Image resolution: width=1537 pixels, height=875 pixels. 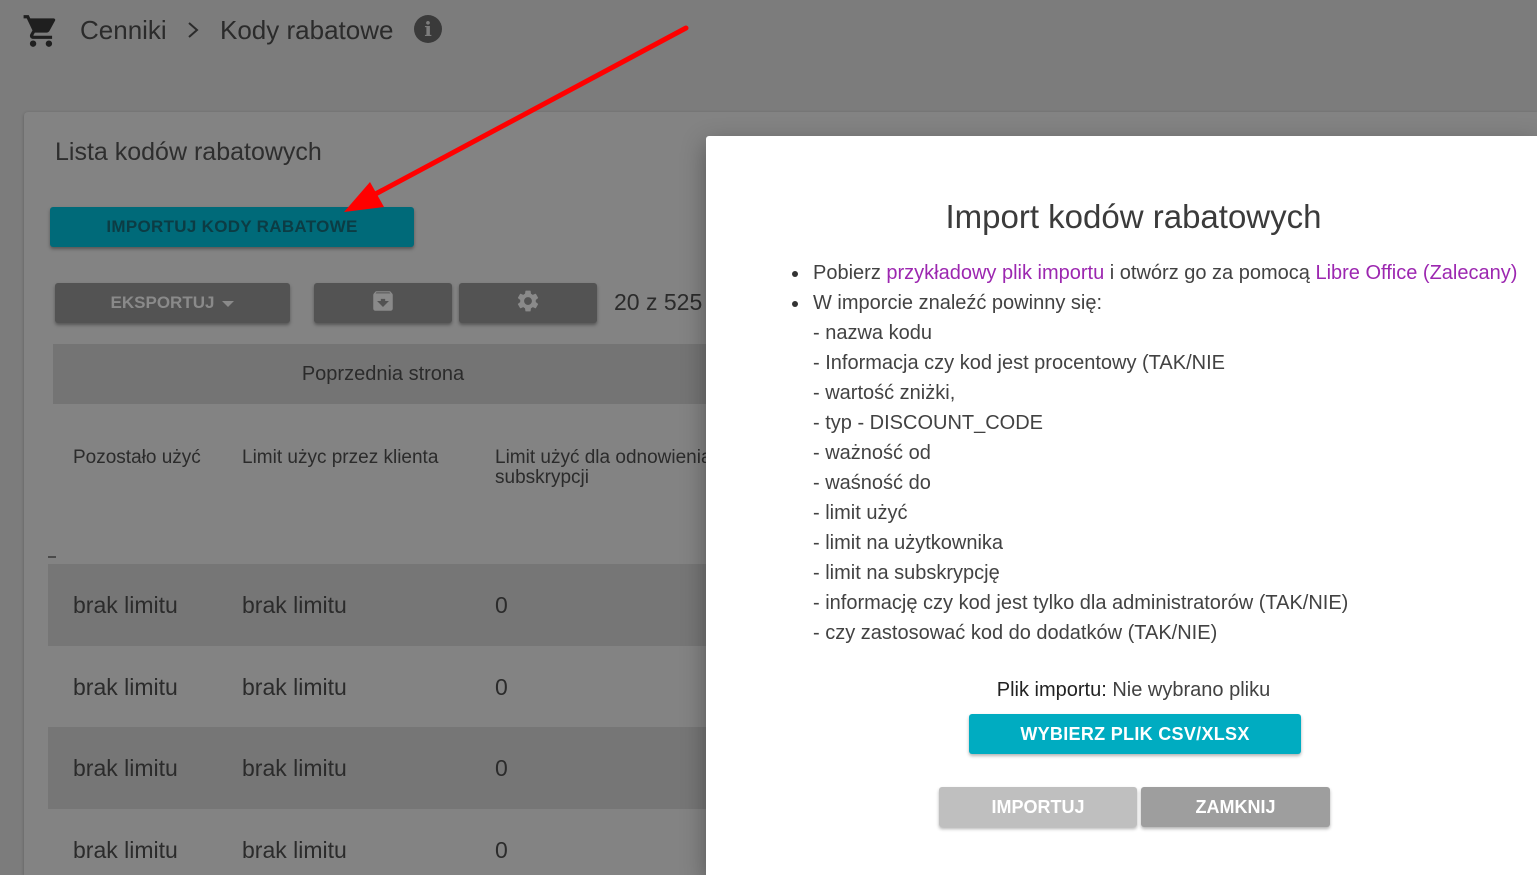 I want to click on field-item: - wartość zniżki,, so click(x=884, y=393).